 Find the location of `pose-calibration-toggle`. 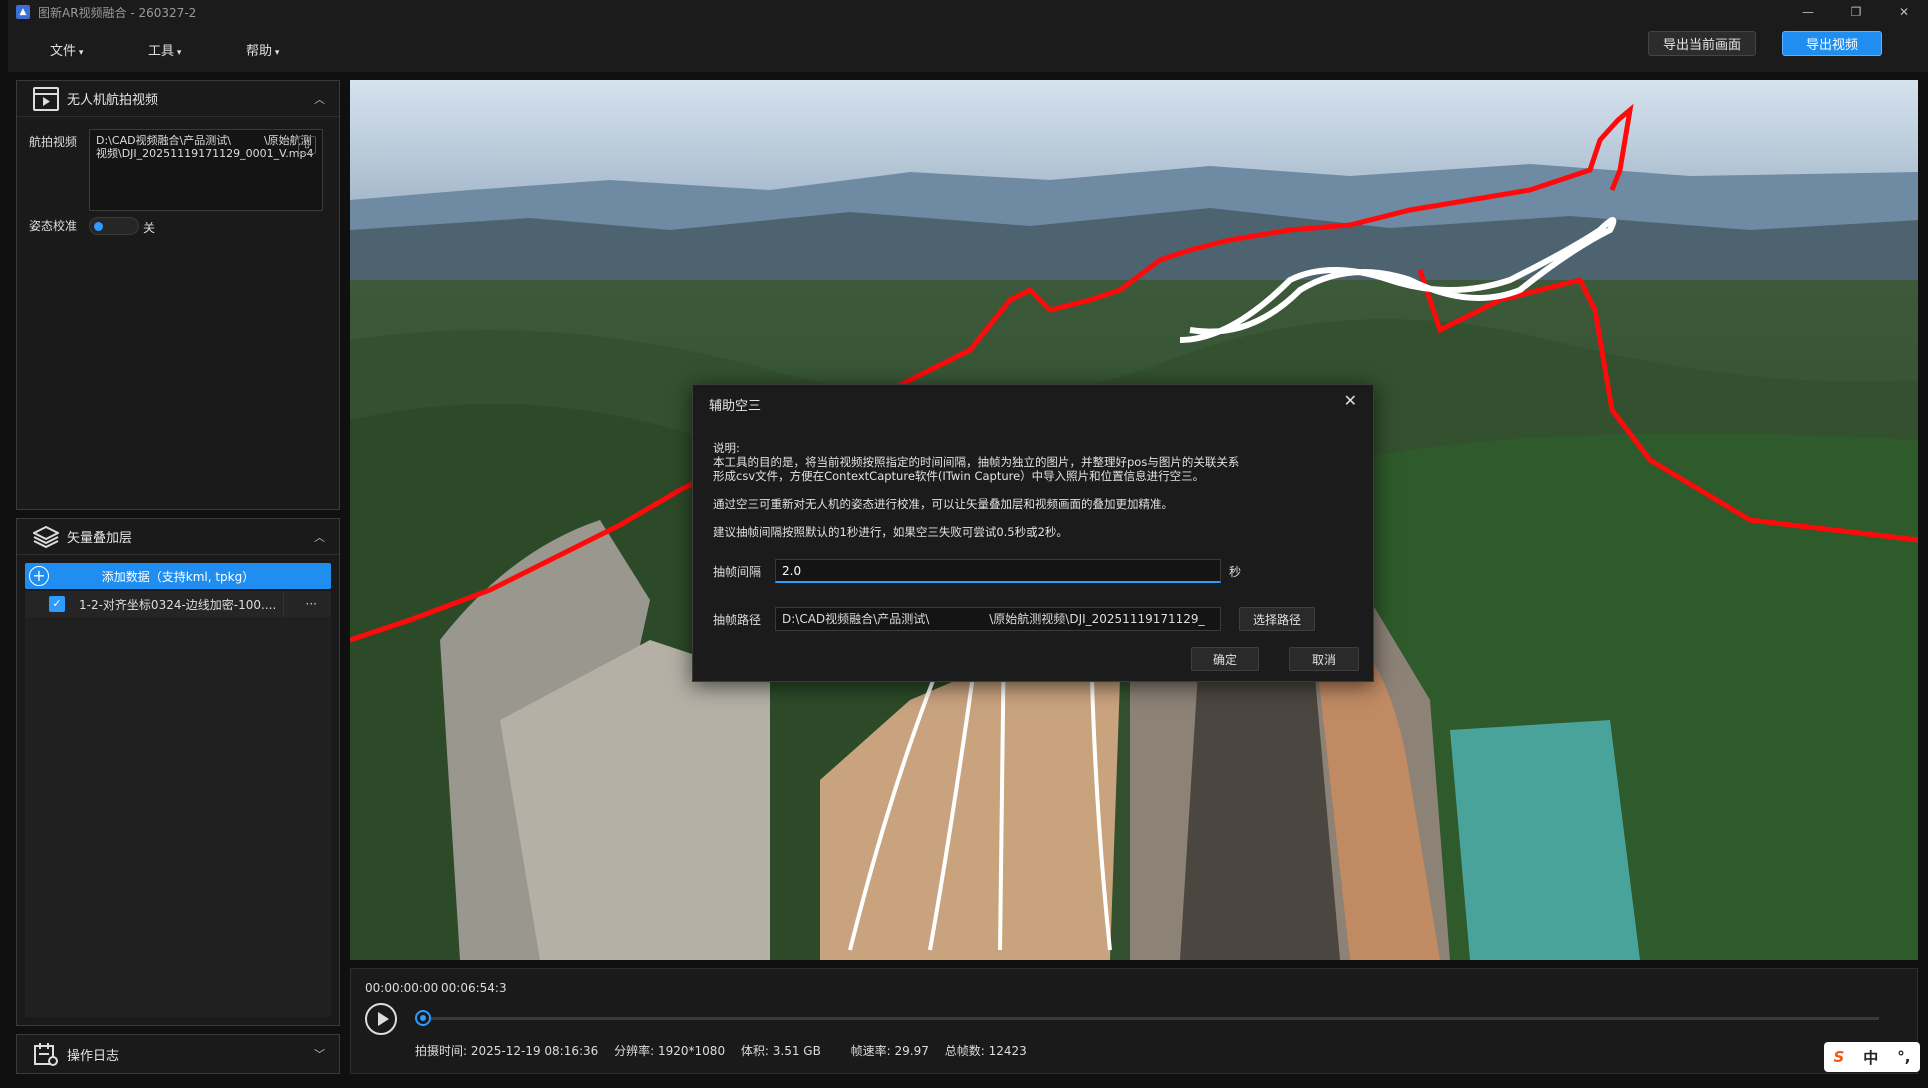

pose-calibration-toggle is located at coordinates (114, 226).